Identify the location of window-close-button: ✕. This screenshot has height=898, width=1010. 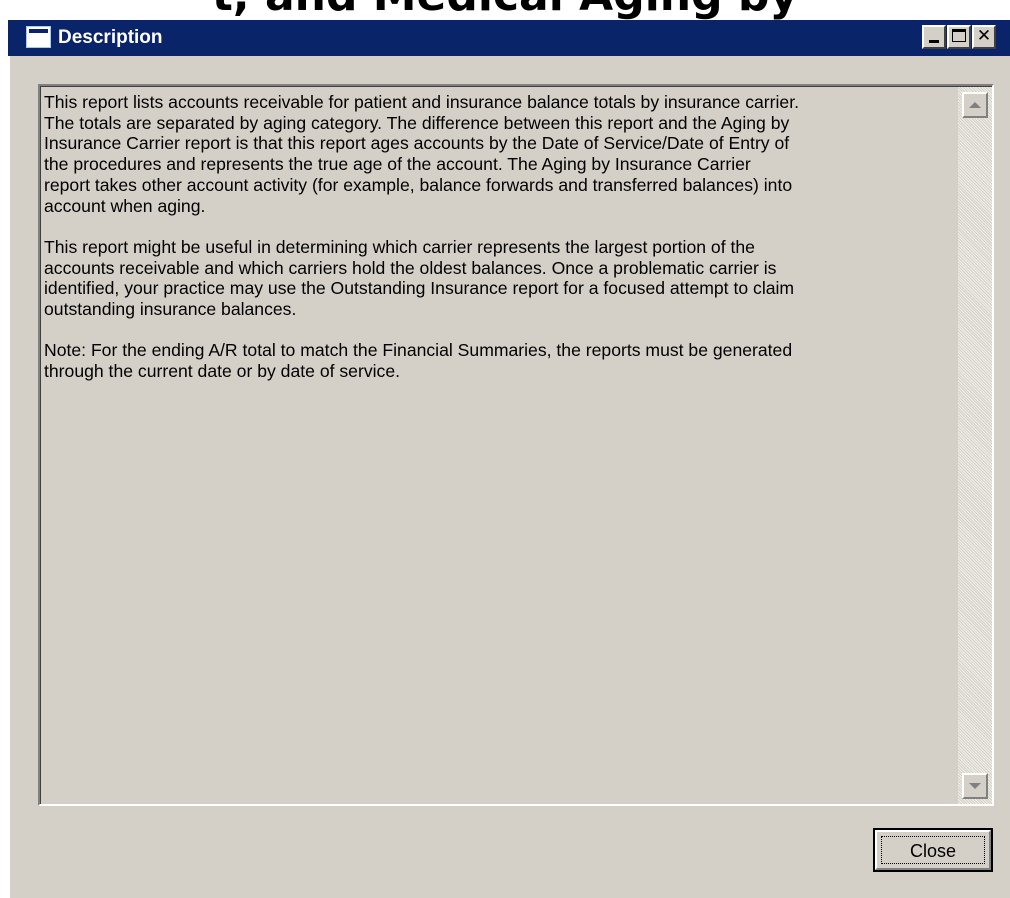
(984, 37).